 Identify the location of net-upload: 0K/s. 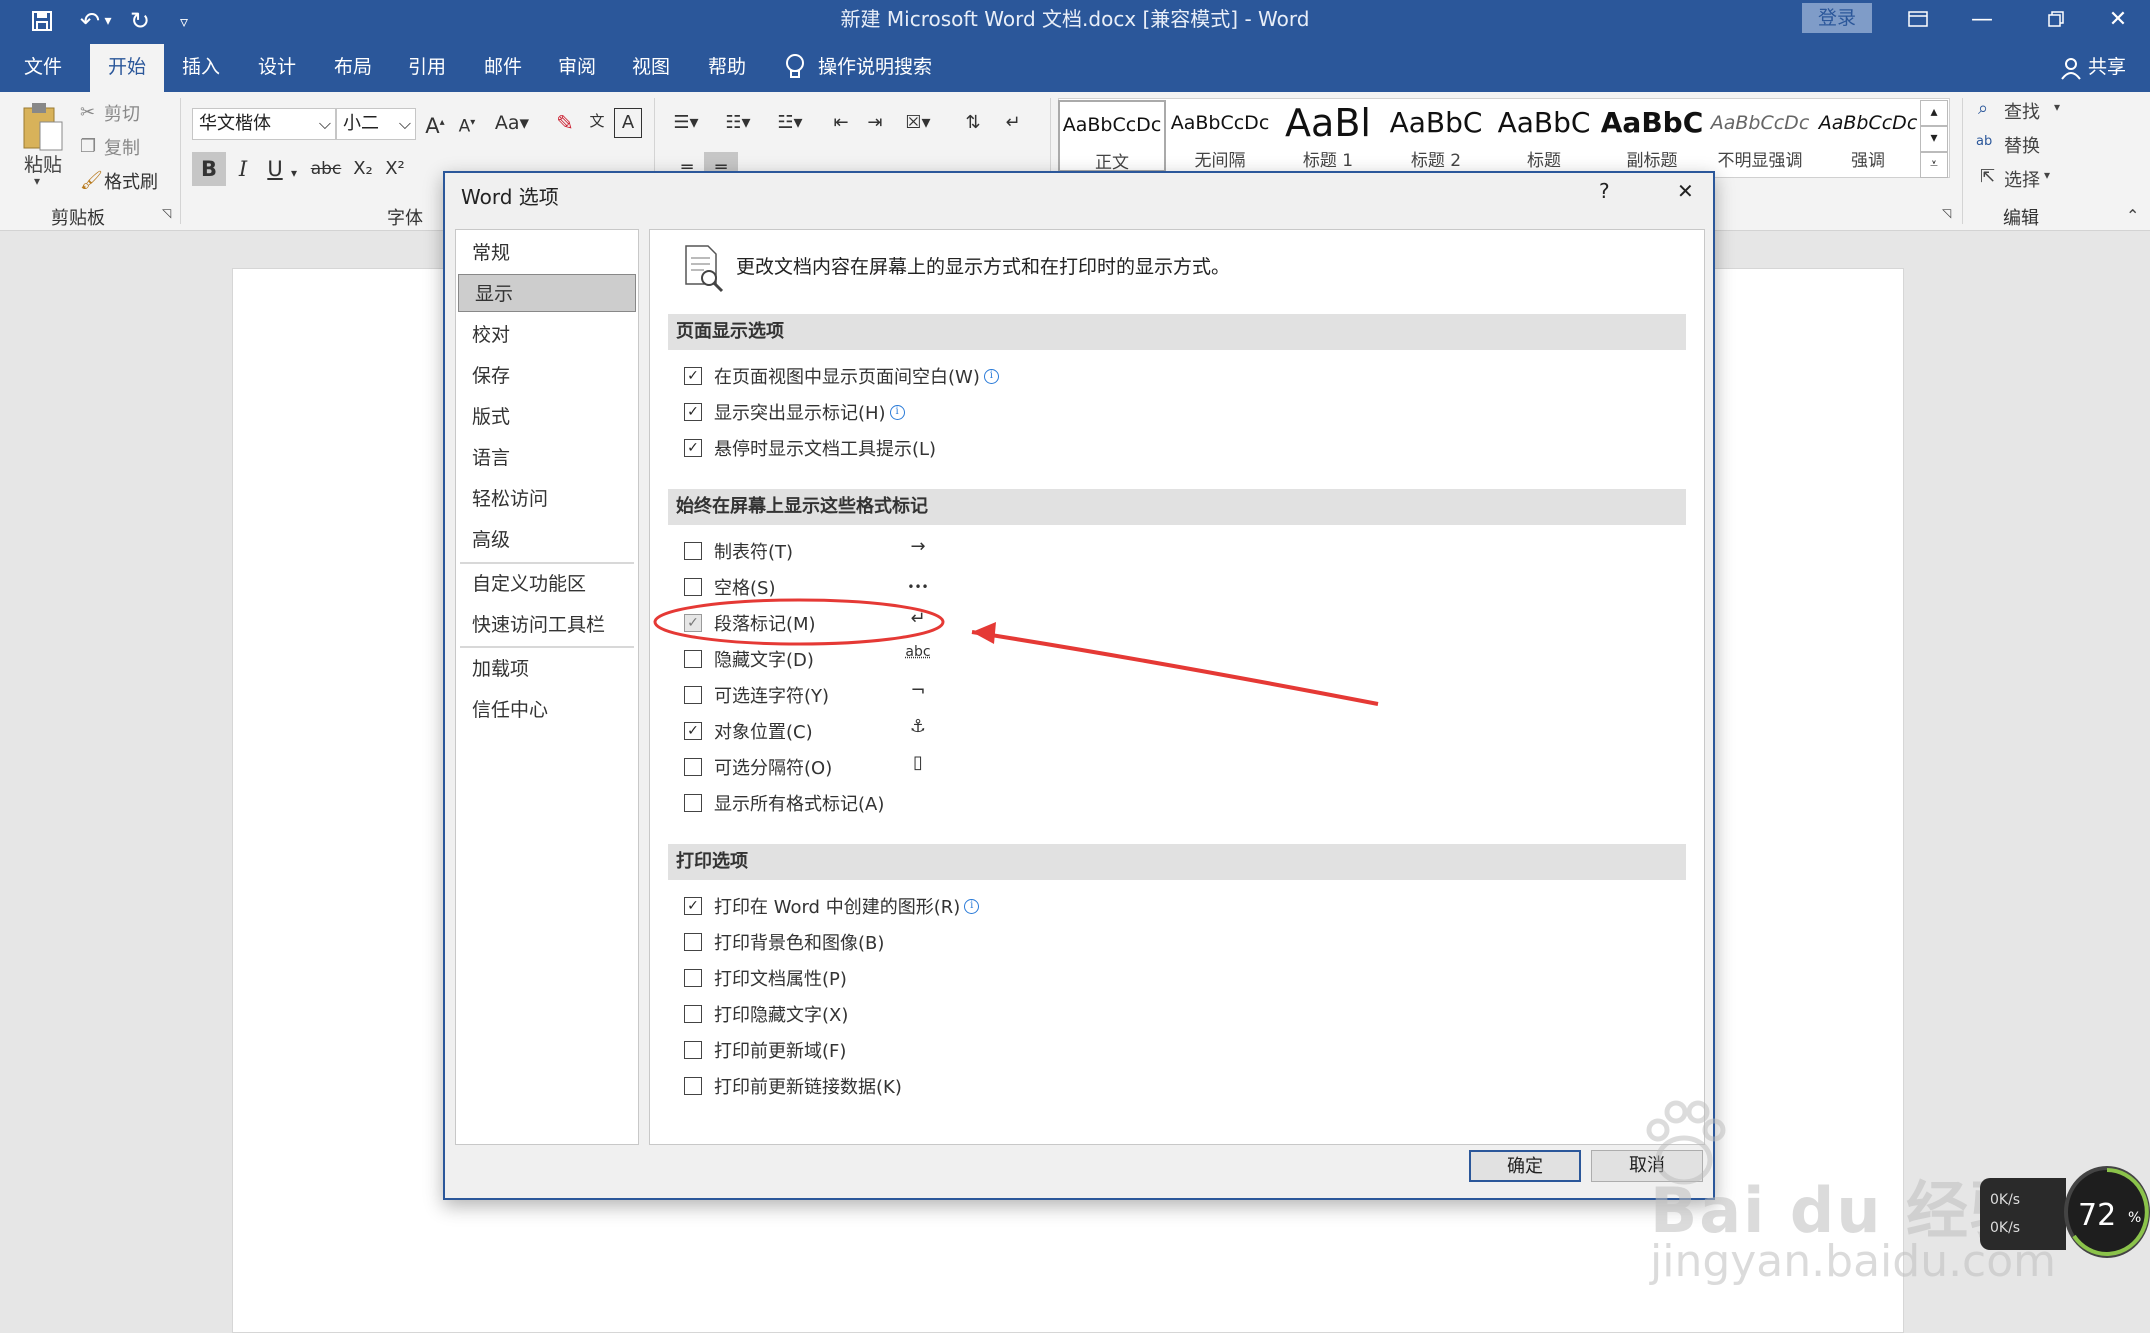
(2005, 1200).